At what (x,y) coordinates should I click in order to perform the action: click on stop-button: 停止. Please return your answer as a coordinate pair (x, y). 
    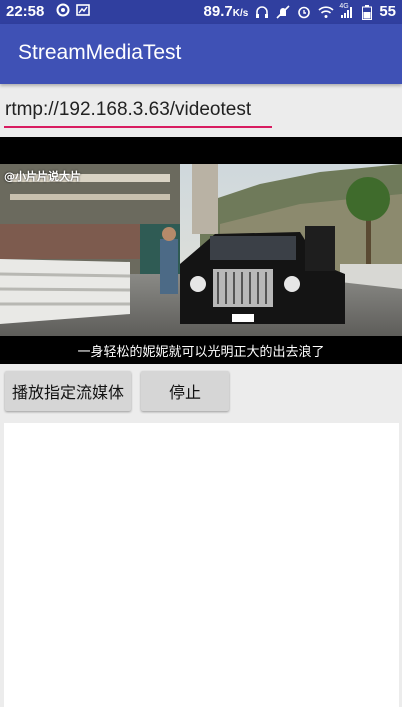
    Looking at the image, I should click on (185, 391).